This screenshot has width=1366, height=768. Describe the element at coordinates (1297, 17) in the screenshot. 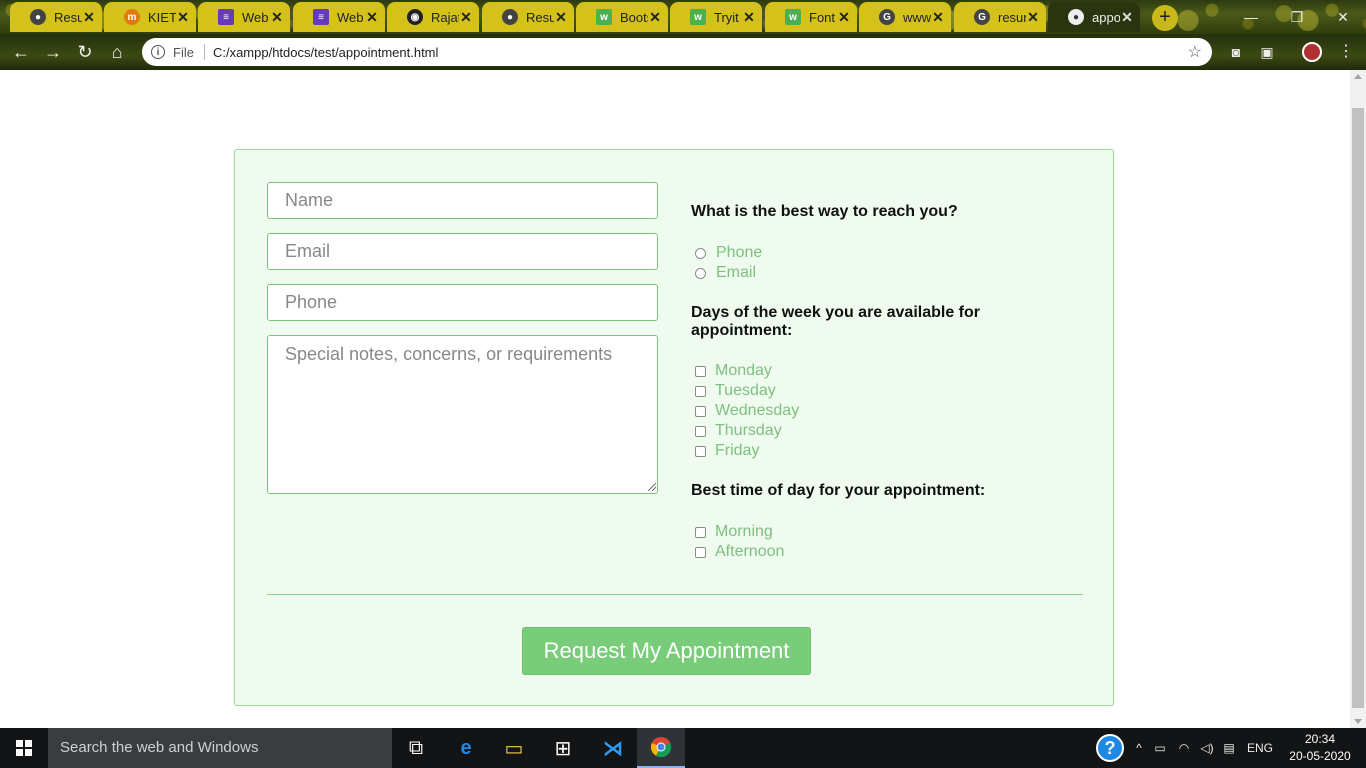

I see `restore-icon: ❐` at that location.